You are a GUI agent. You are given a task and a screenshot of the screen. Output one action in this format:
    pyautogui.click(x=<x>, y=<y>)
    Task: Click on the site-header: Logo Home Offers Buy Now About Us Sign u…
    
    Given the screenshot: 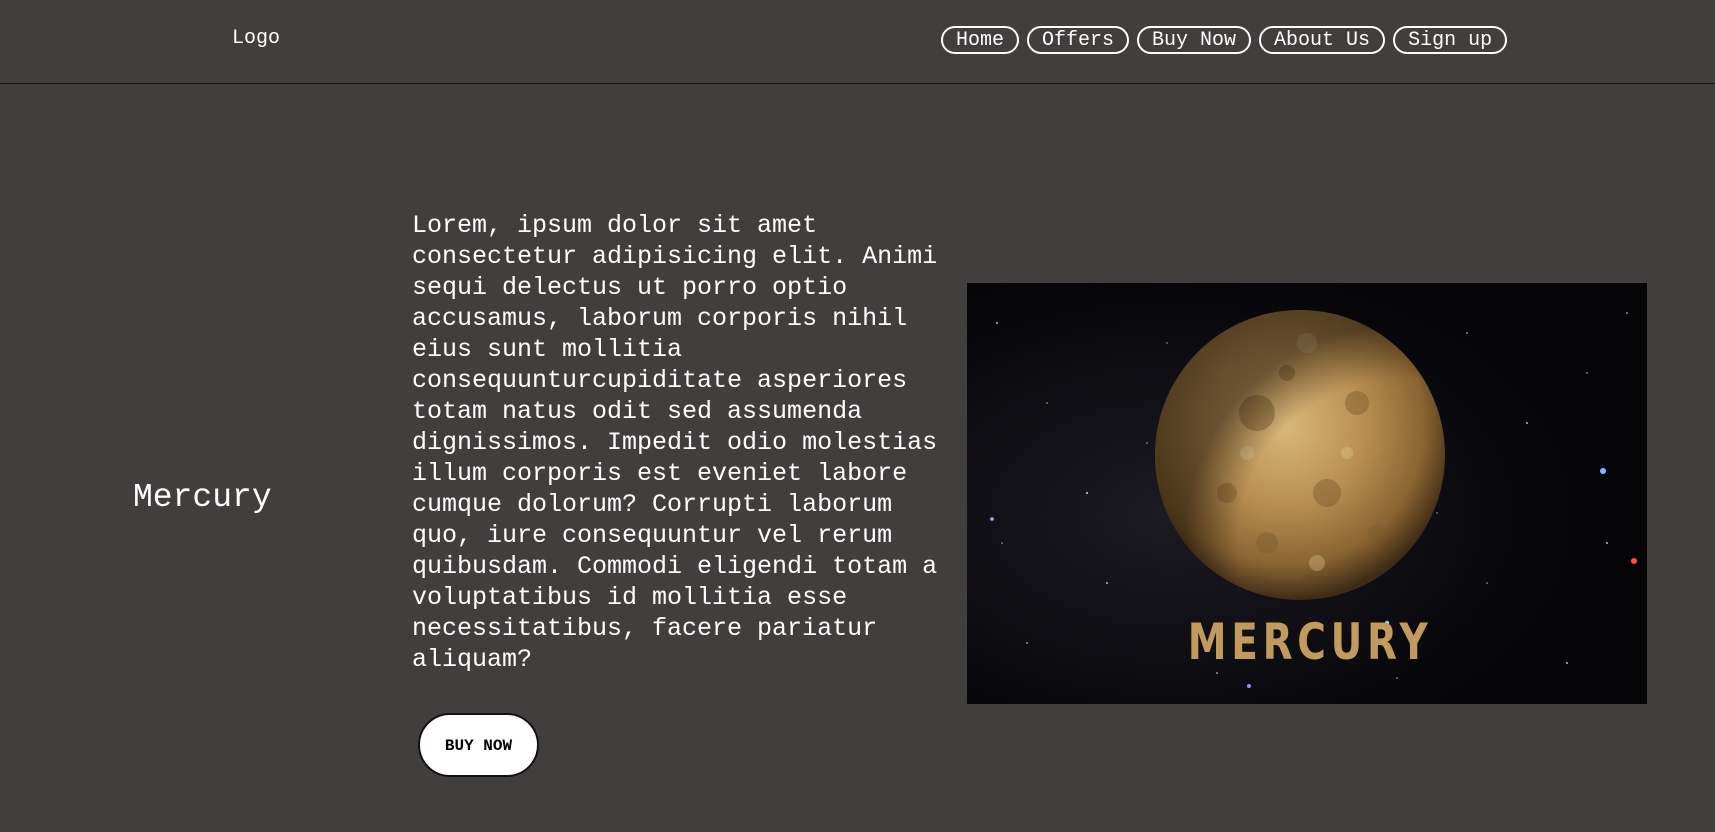 What is the action you would take?
    pyautogui.click(x=857, y=42)
    